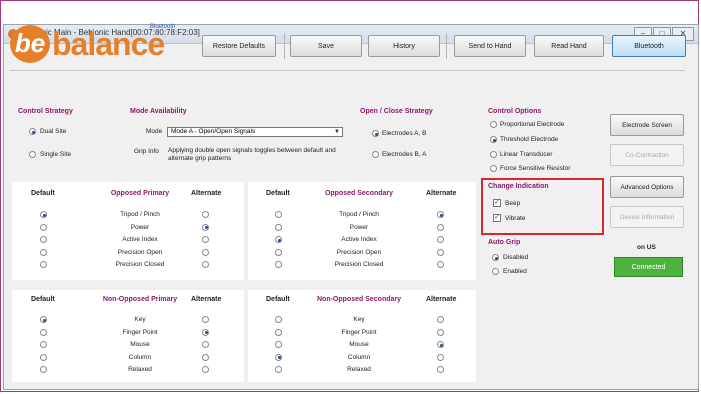 Image resolution: width=701 pixels, height=394 pixels. I want to click on threshold-electrode-radio, so click(493, 139).